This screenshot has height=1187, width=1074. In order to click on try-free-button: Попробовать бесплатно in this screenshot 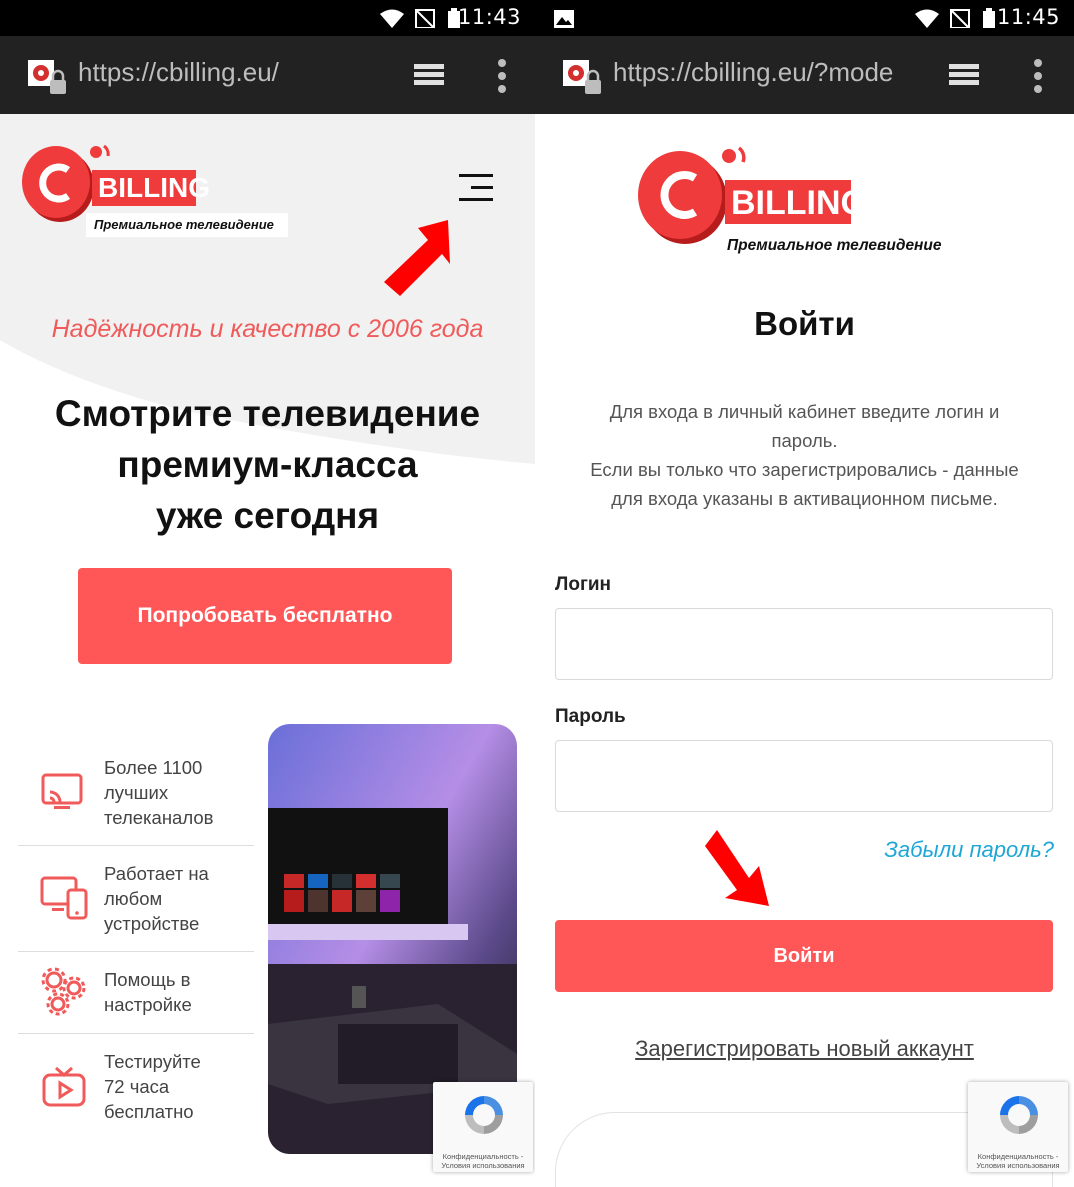, I will do `click(265, 616)`.